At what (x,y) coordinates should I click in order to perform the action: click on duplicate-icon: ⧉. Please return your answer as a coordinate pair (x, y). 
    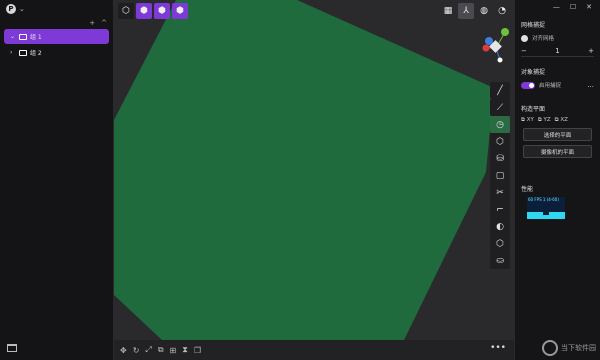
    Looking at the image, I should click on (161, 350).